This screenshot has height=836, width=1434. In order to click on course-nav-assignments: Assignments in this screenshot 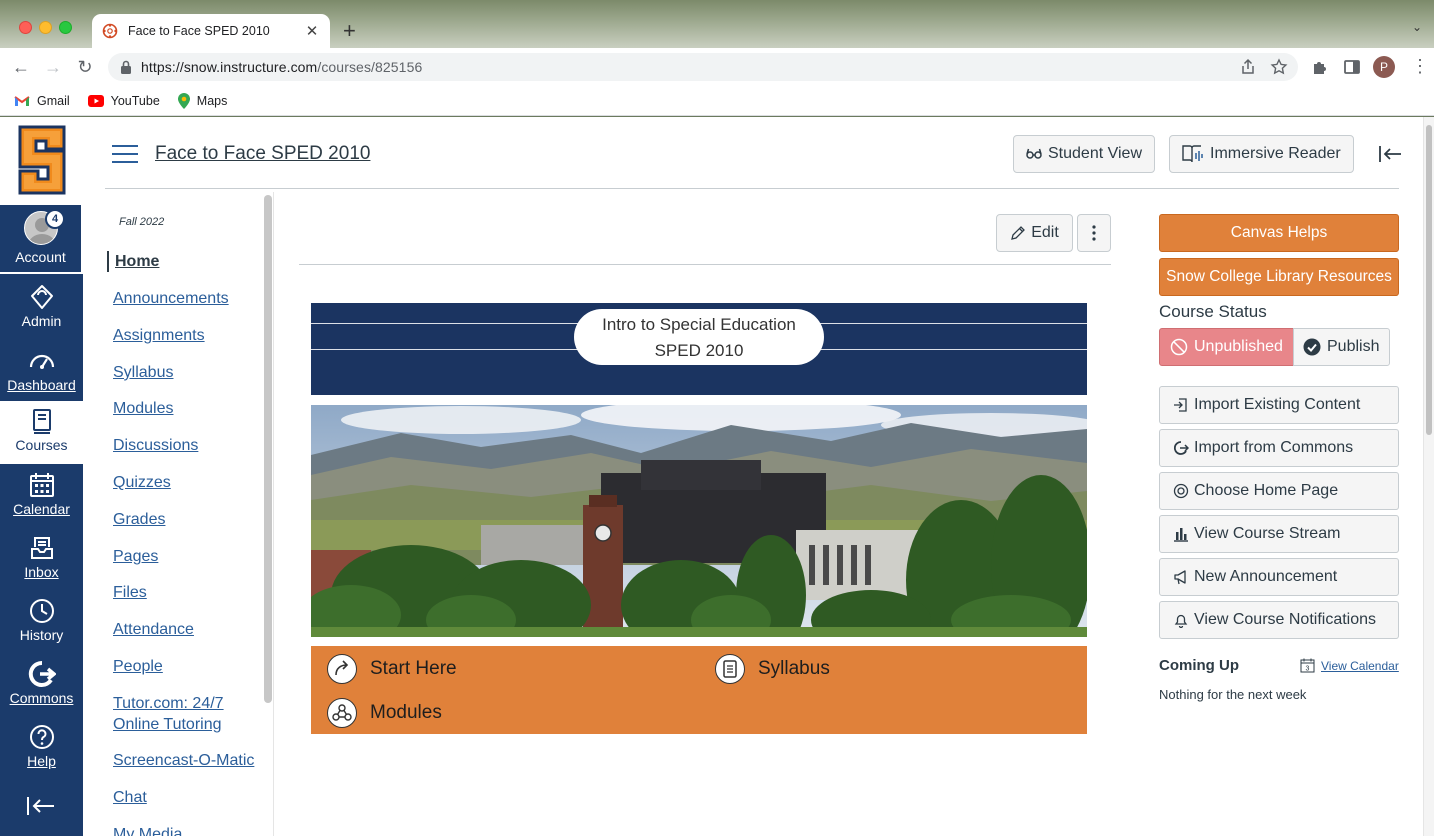, I will do `click(159, 335)`.